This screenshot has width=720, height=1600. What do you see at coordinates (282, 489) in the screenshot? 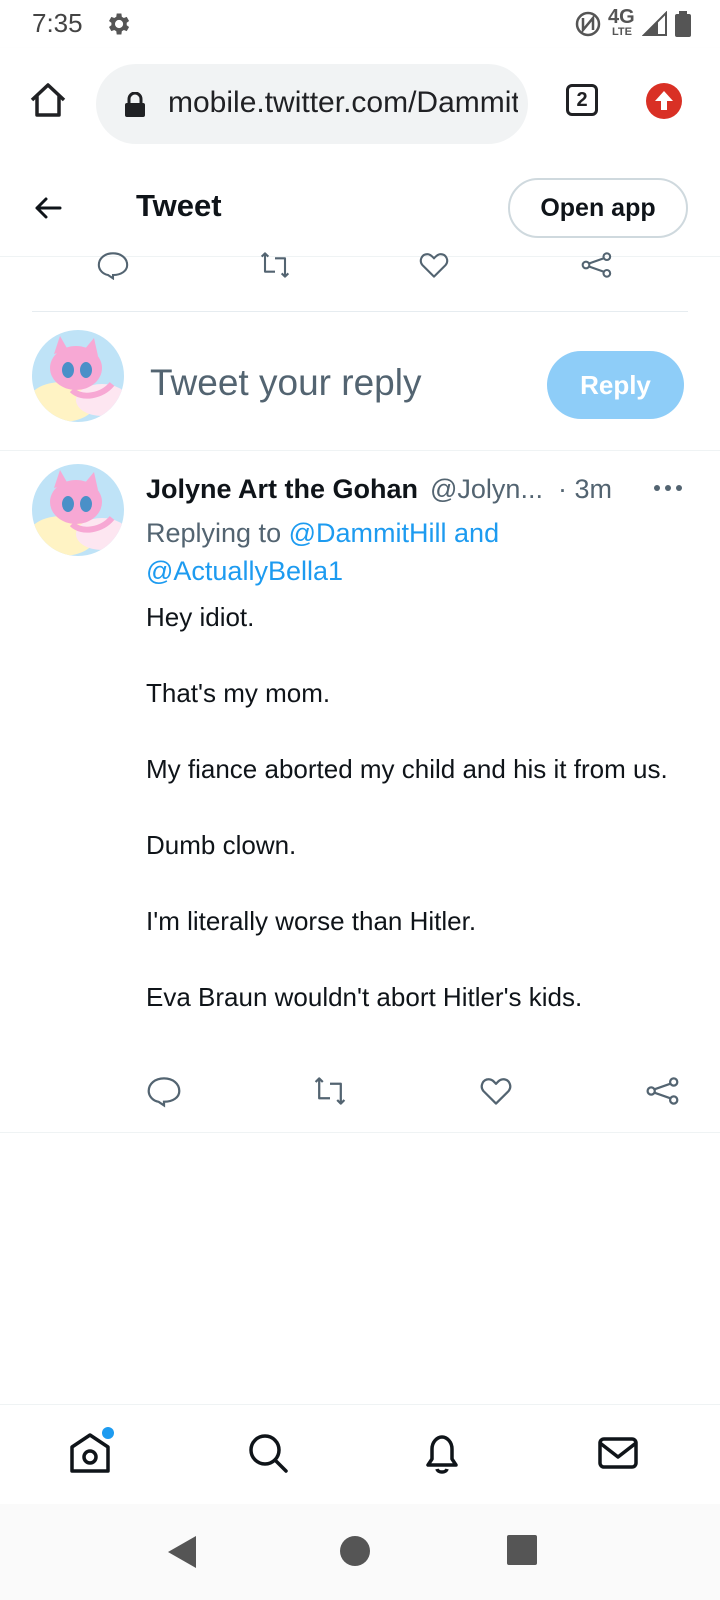
I see `author-name: Jolyne Art the Gohan` at bounding box center [282, 489].